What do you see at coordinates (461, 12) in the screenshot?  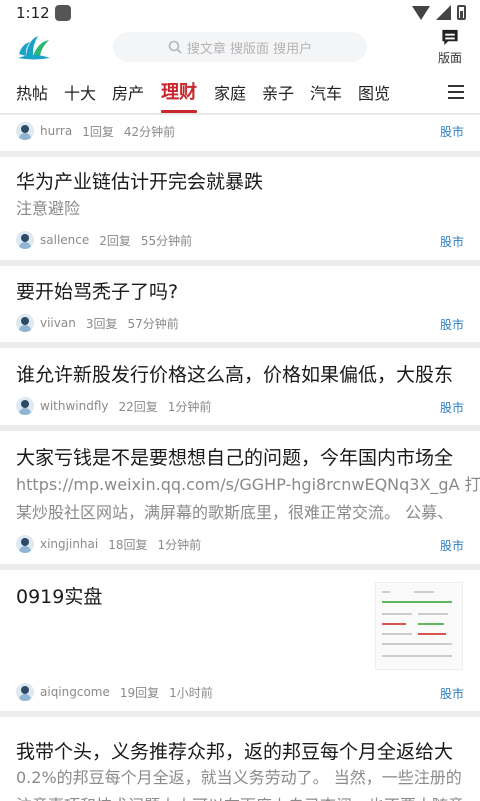 I see `battery-icon` at bounding box center [461, 12].